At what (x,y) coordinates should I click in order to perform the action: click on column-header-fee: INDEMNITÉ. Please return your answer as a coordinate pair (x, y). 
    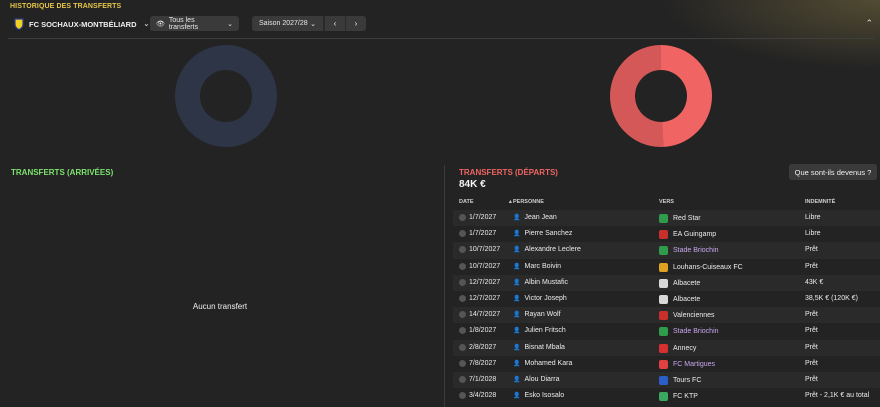
    Looking at the image, I should click on (820, 202).